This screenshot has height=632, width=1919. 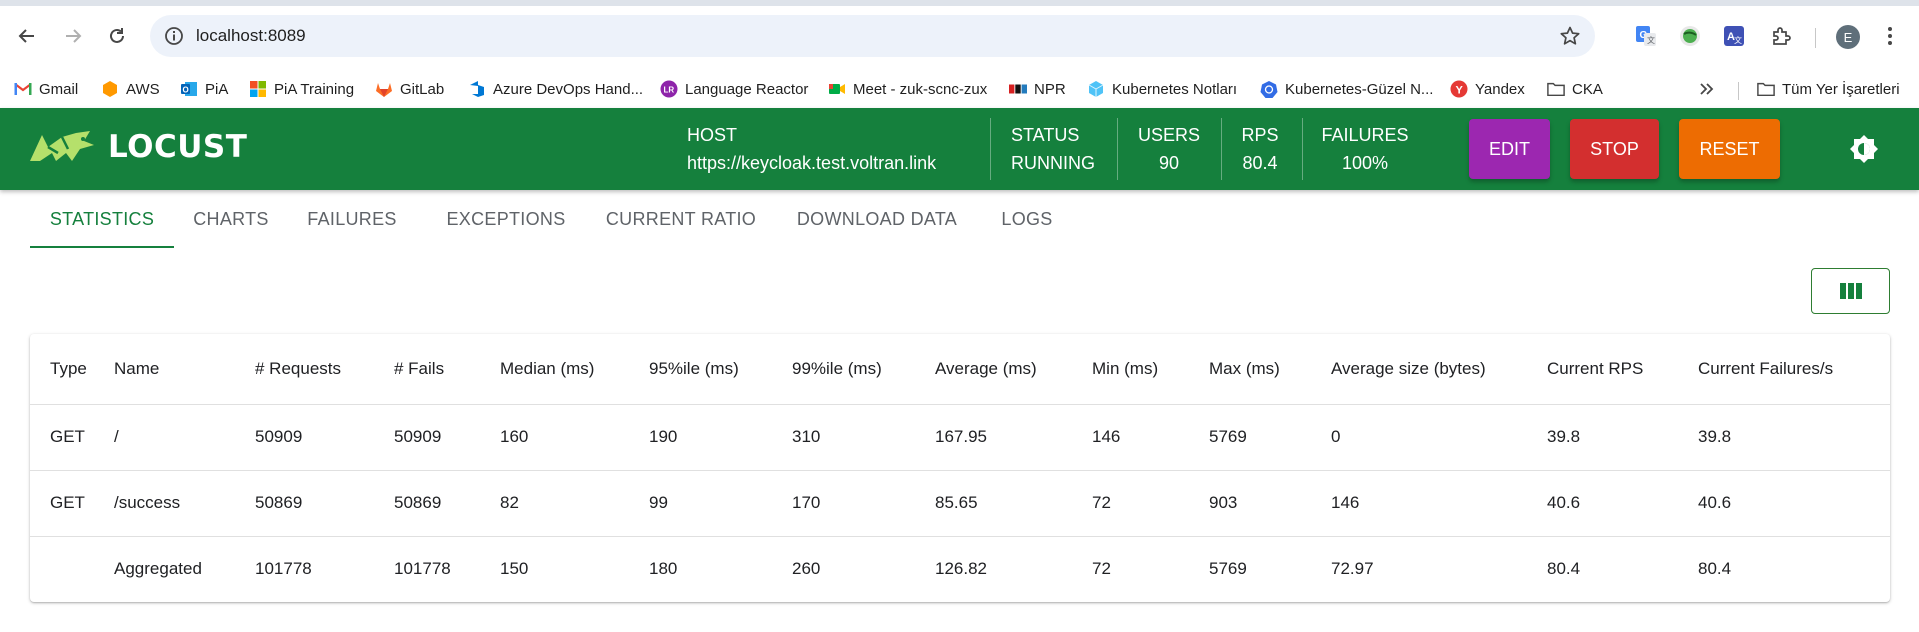 What do you see at coordinates (72, 369) in the screenshot?
I see `column-header: Type` at bounding box center [72, 369].